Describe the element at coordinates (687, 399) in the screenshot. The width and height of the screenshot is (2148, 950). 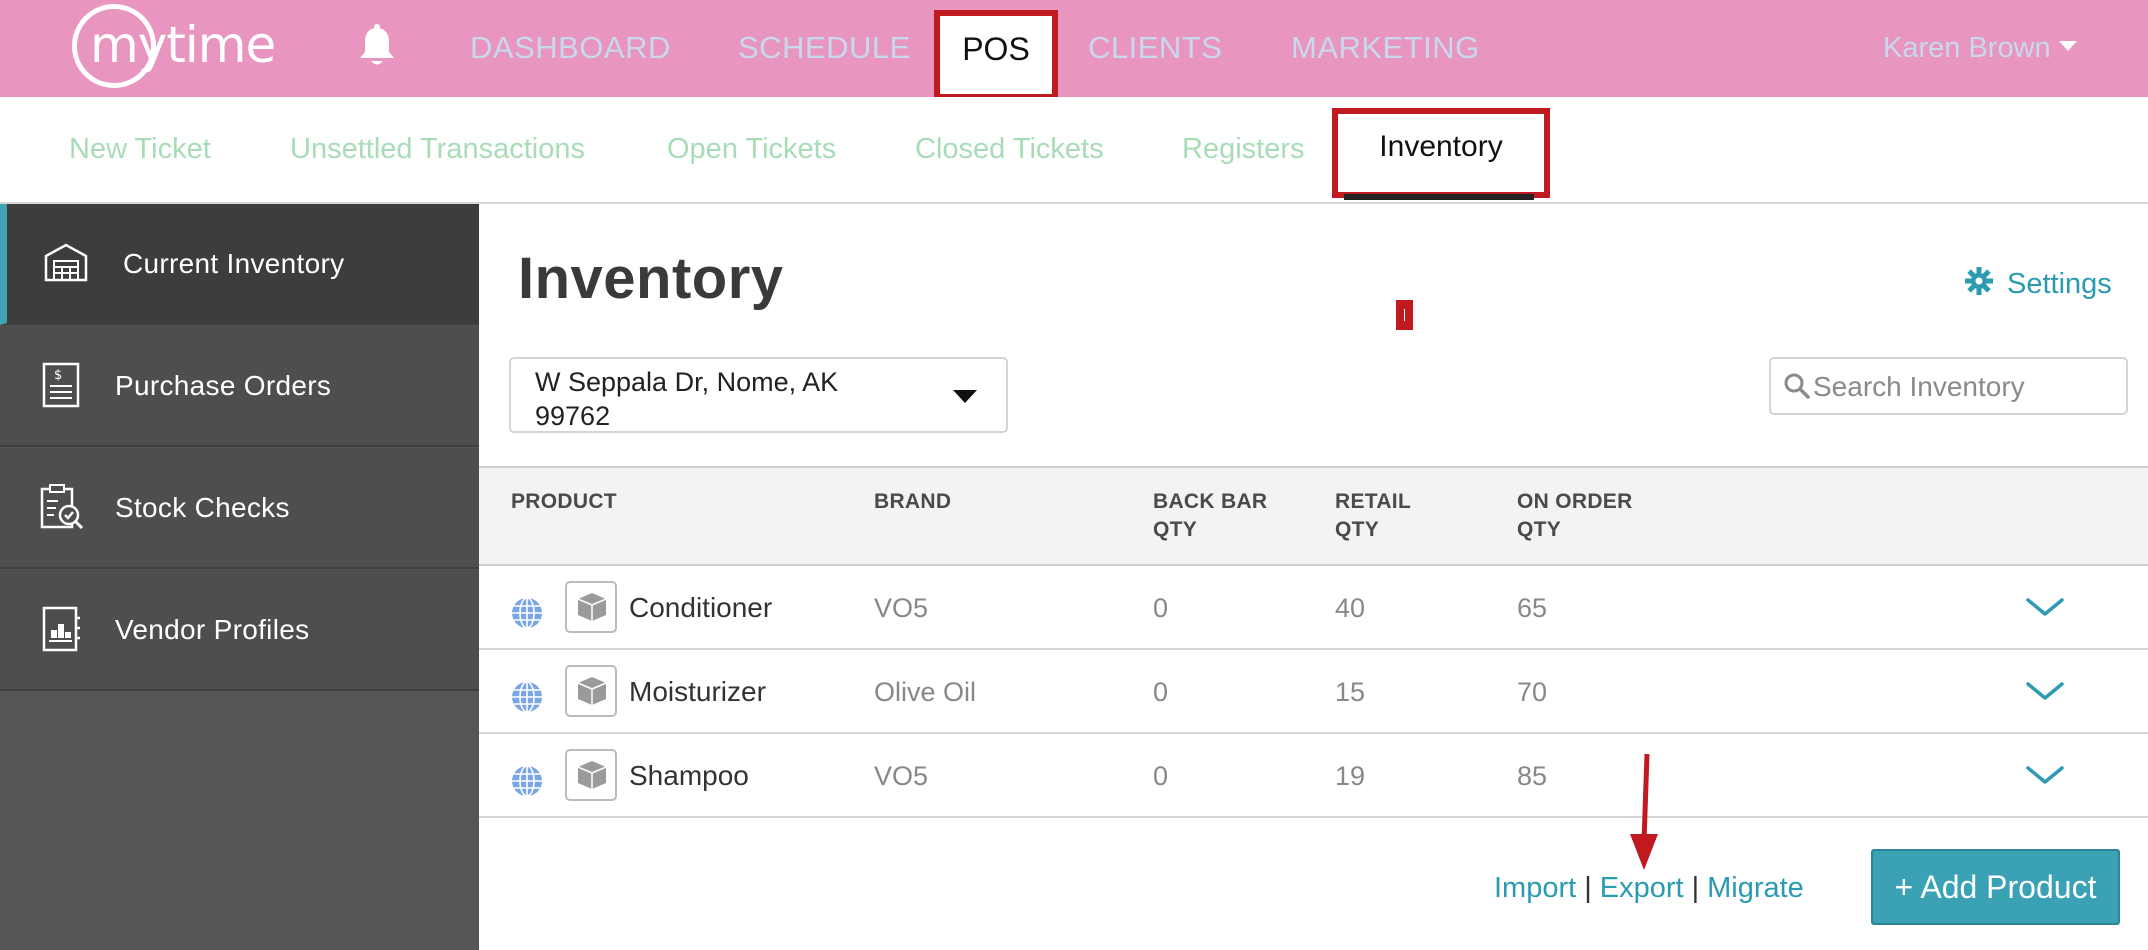
I see `location-value: W Seppala Dr, Nome, AK 99762` at that location.